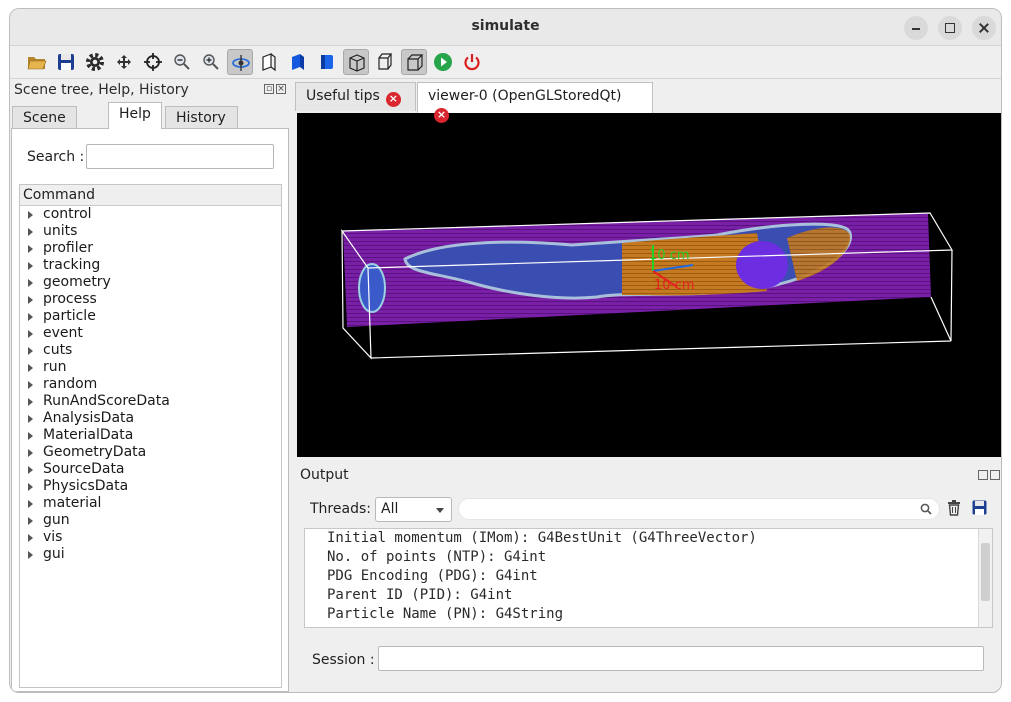 The width and height of the screenshot is (1011, 702). Describe the element at coordinates (150, 214) in the screenshot. I see `command-item: control` at that location.